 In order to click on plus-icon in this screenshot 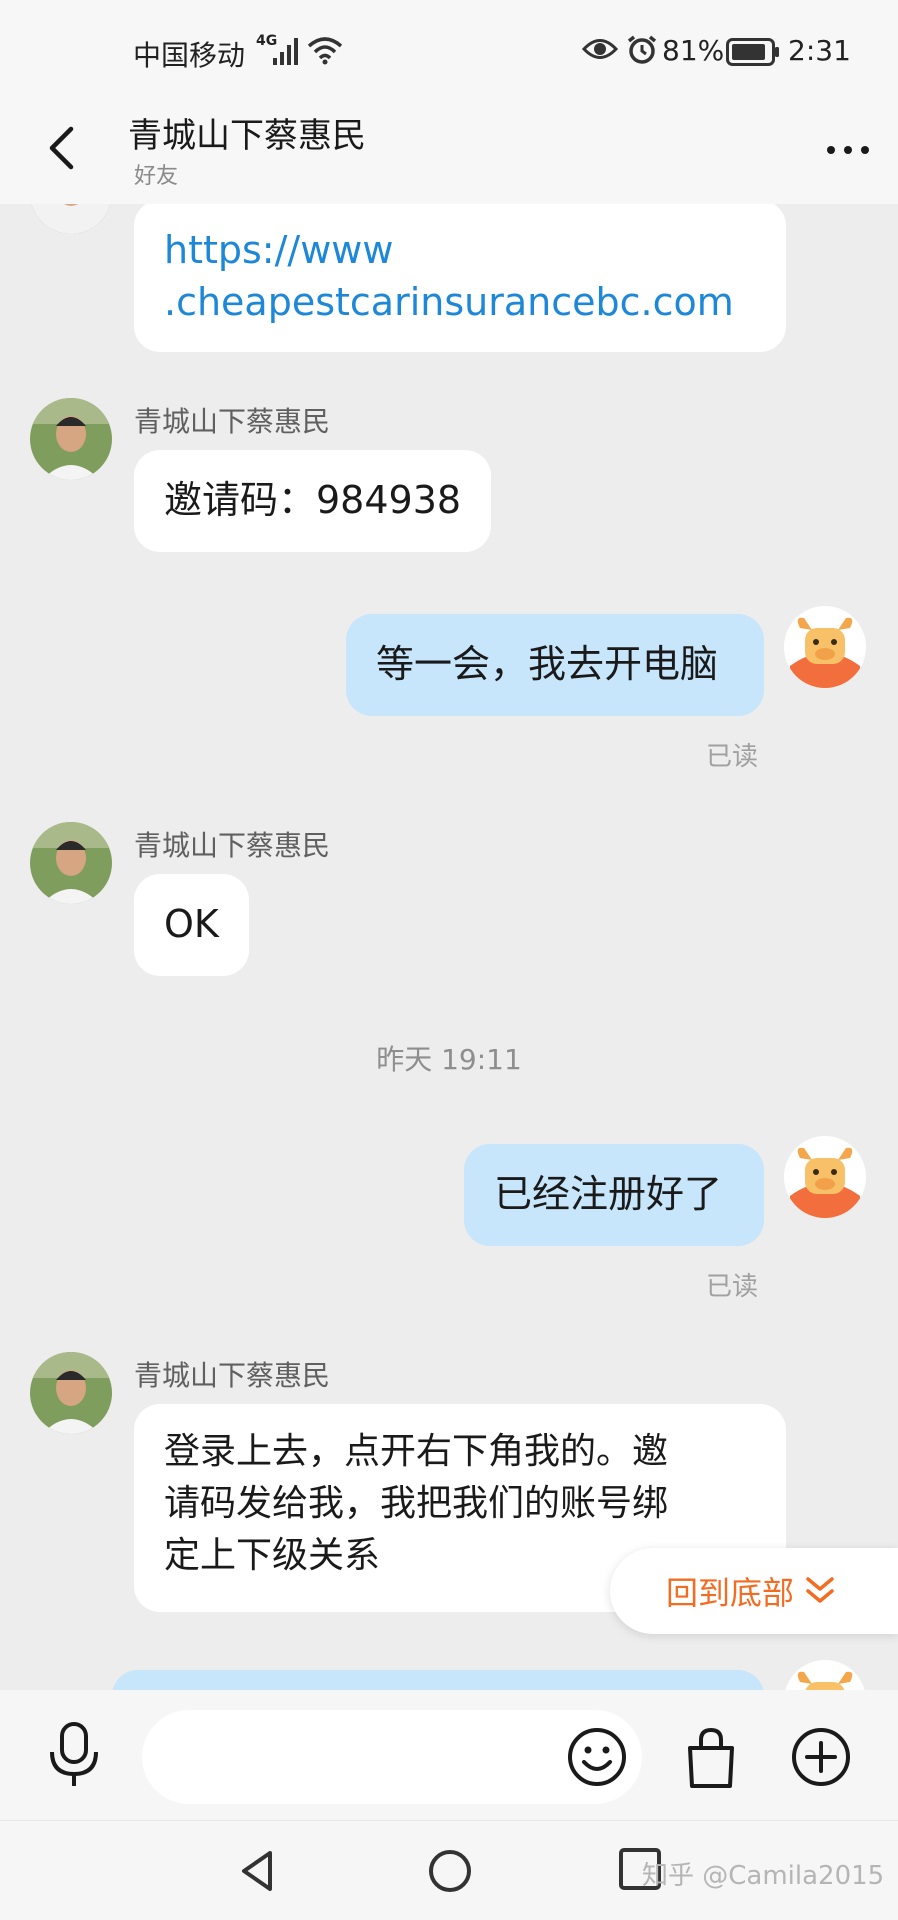, I will do `click(821, 1757)`.